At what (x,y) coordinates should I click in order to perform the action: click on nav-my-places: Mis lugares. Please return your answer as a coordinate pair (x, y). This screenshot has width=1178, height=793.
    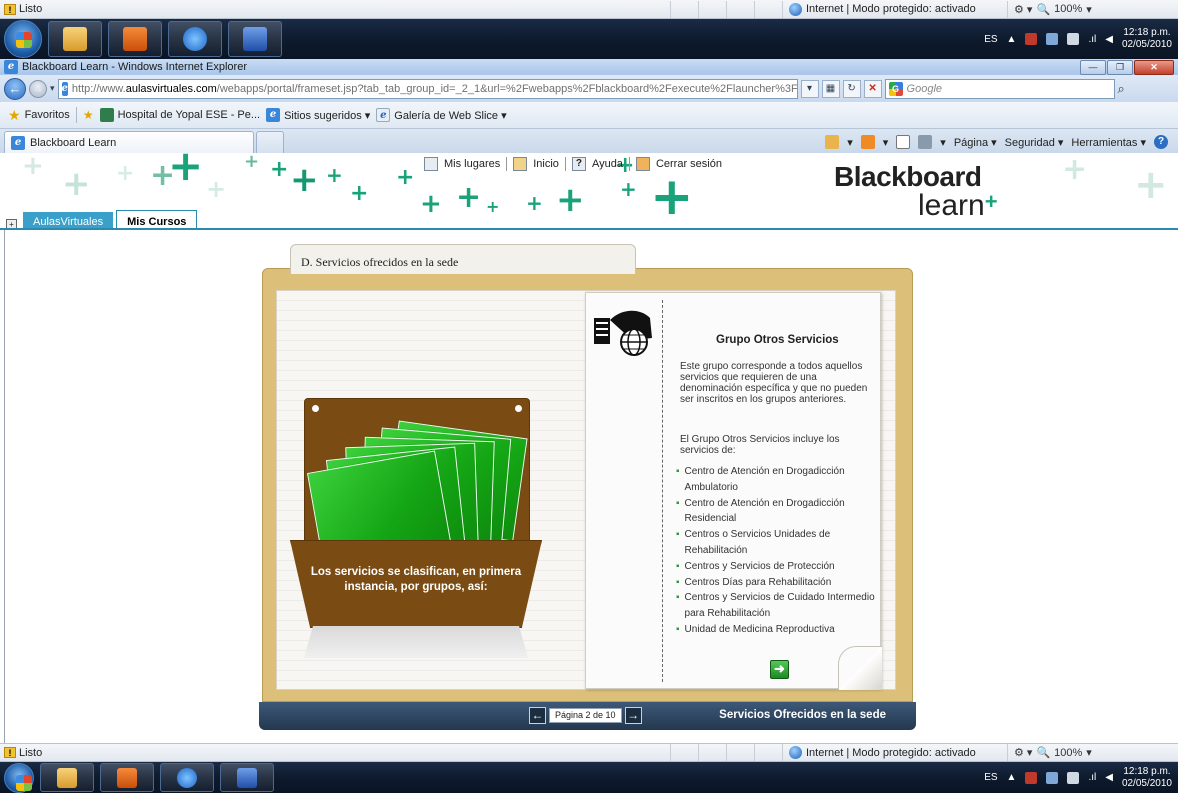
    Looking at the image, I should click on (472, 164).